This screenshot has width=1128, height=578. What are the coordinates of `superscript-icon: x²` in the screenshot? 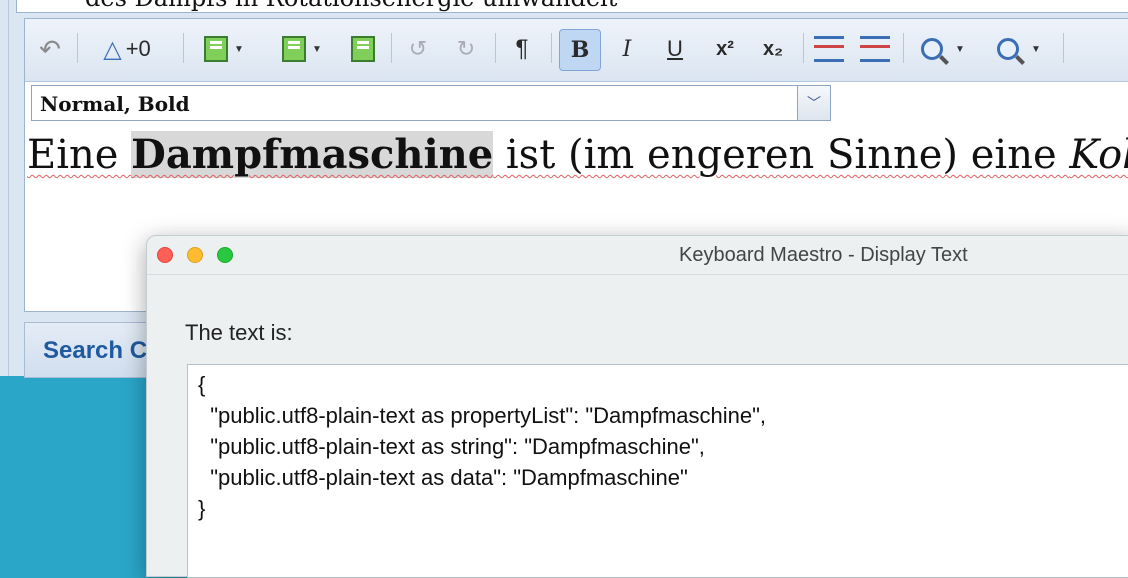 It's located at (725, 48).